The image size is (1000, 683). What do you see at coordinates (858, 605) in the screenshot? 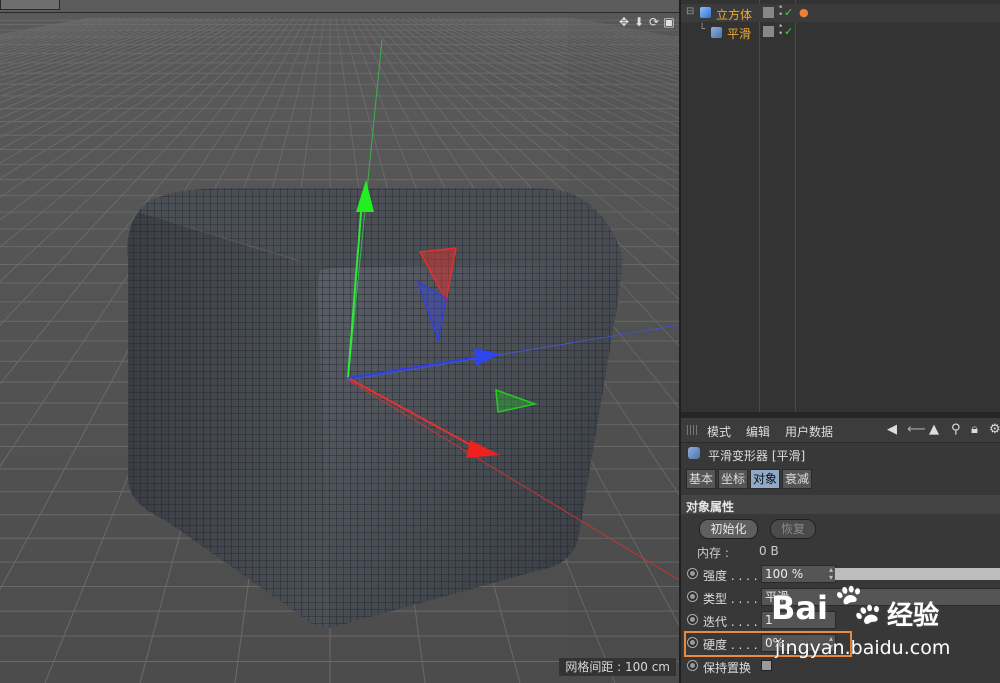
I see `paw-logo-icon: 🐾︎` at bounding box center [858, 605].